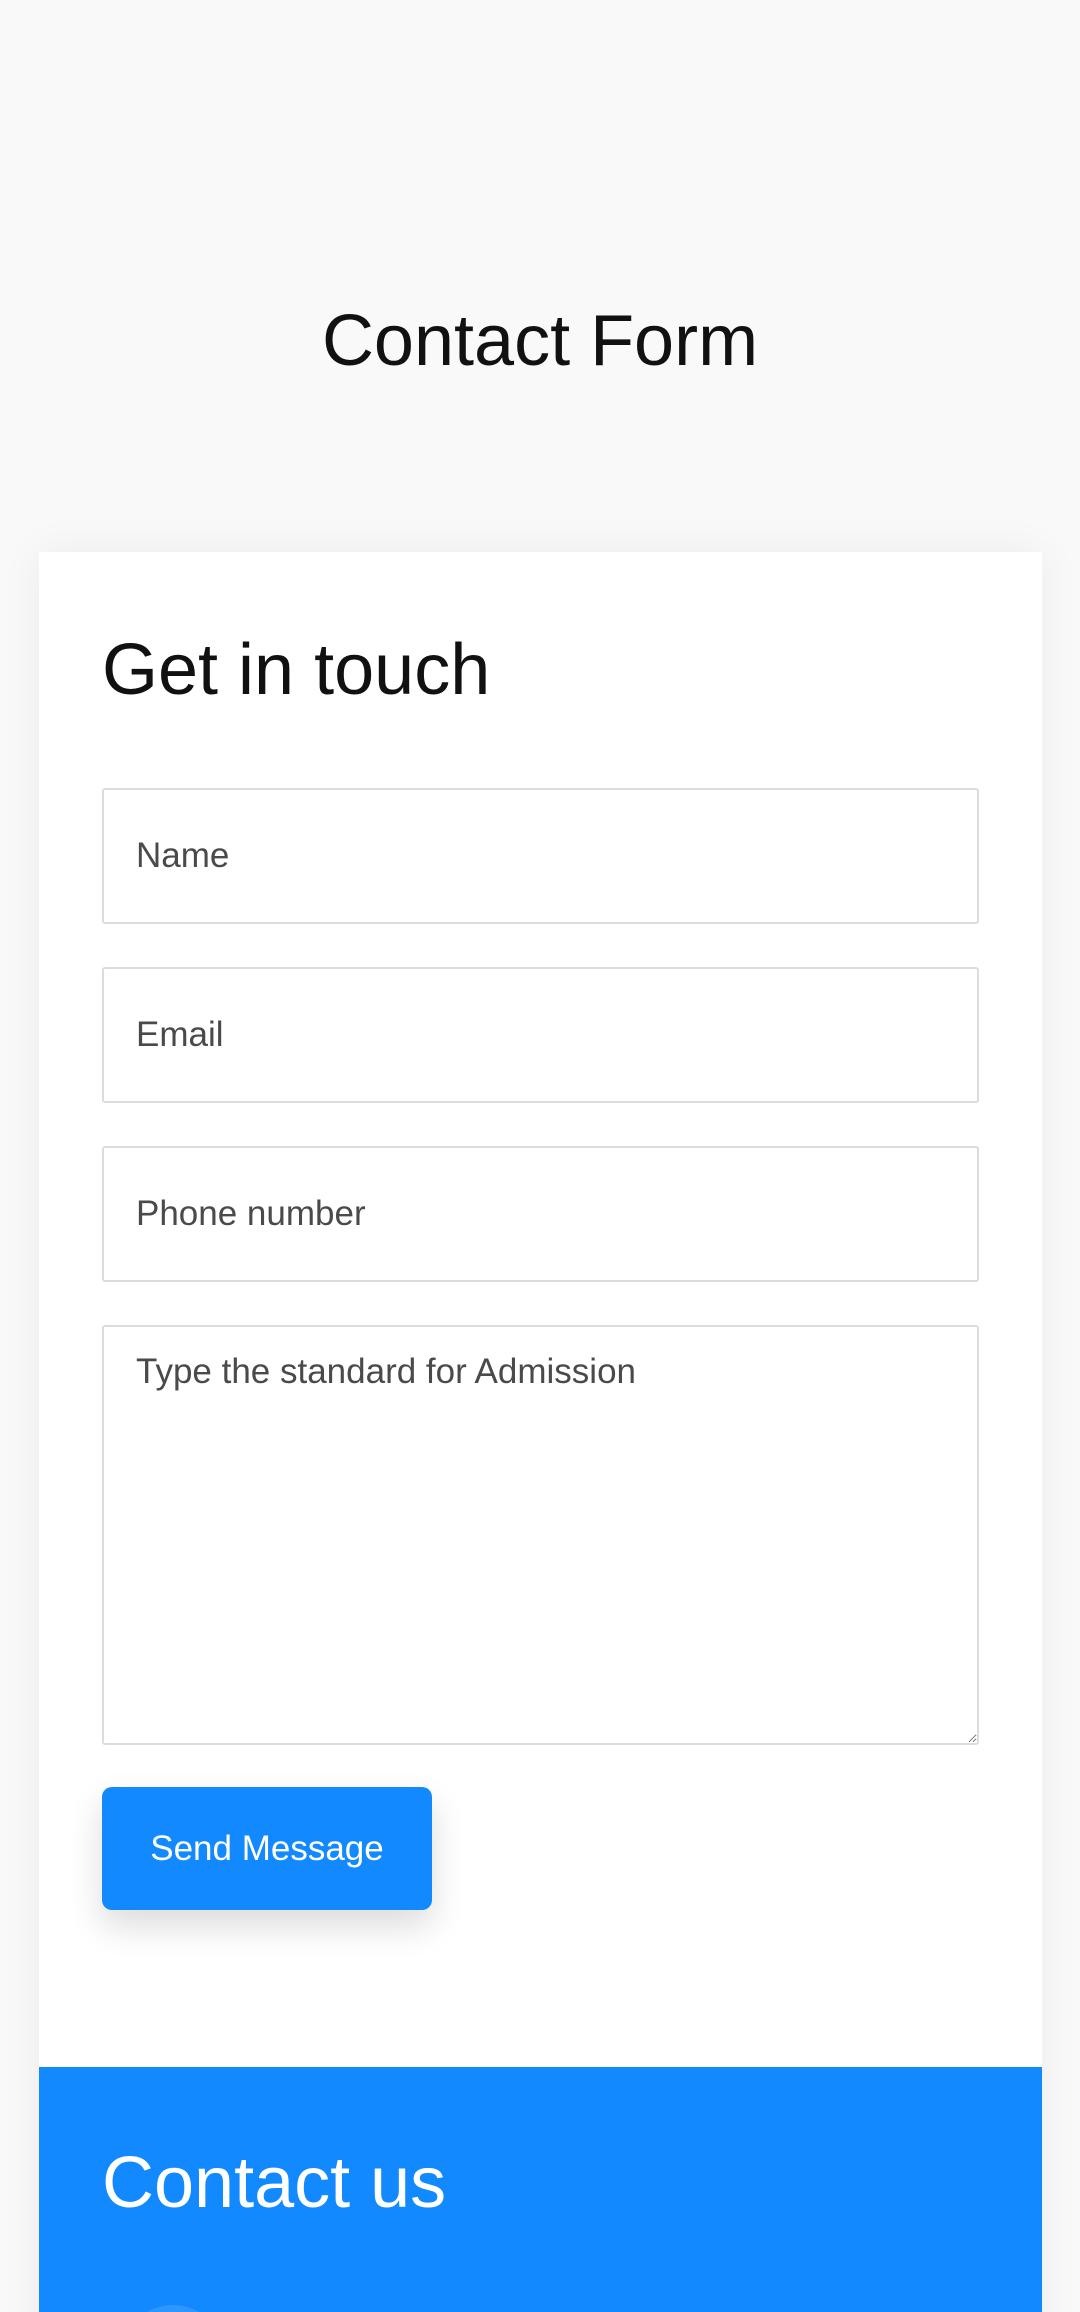 Image resolution: width=1080 pixels, height=2312 pixels. What do you see at coordinates (540, 1214) in the screenshot?
I see `phone-field` at bounding box center [540, 1214].